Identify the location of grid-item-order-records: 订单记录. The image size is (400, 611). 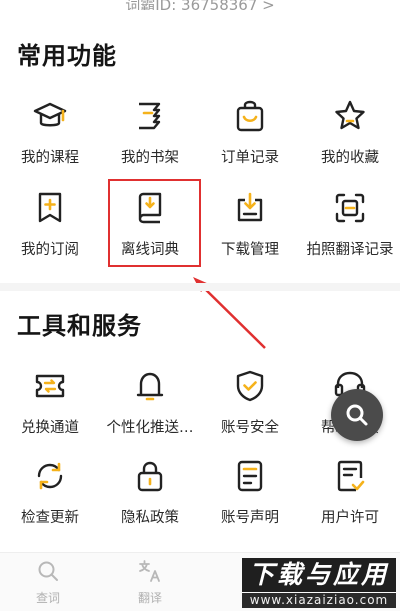
(250, 138).